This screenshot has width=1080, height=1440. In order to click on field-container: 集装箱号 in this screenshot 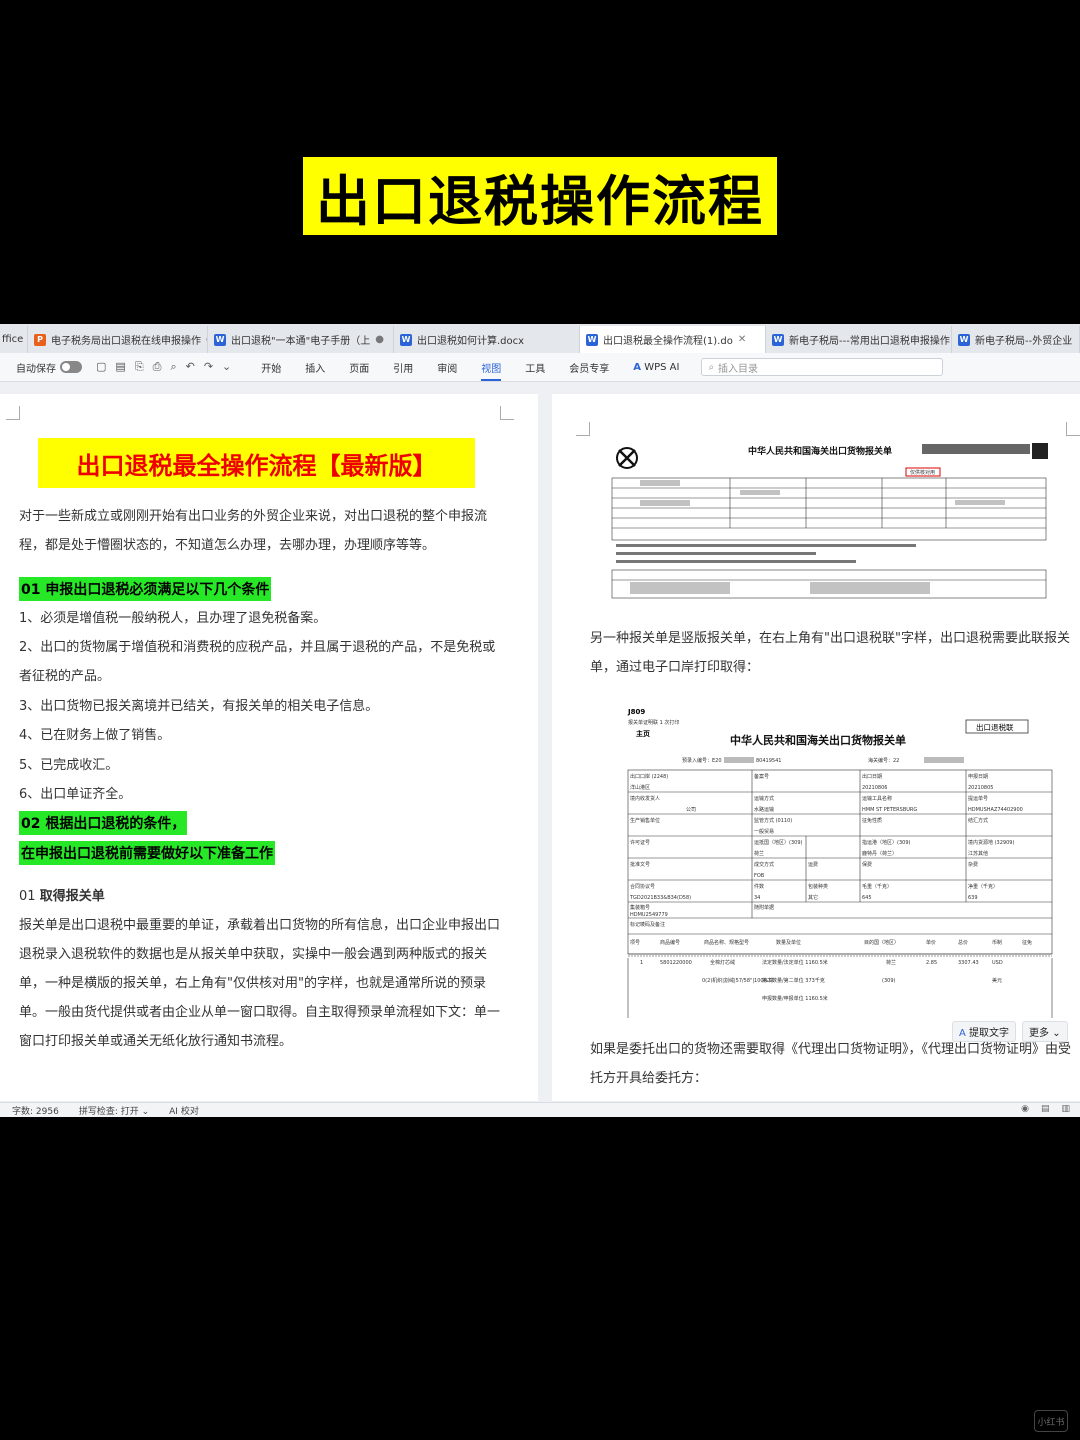, I will do `click(640, 907)`.